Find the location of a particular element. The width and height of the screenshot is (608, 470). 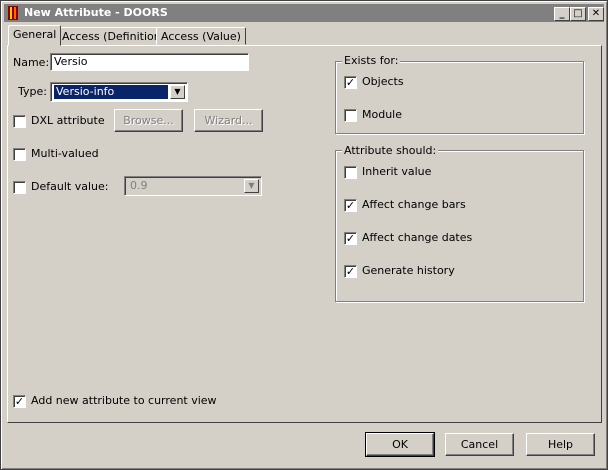

dxl-attribute-checkbox is located at coordinates (19, 121).